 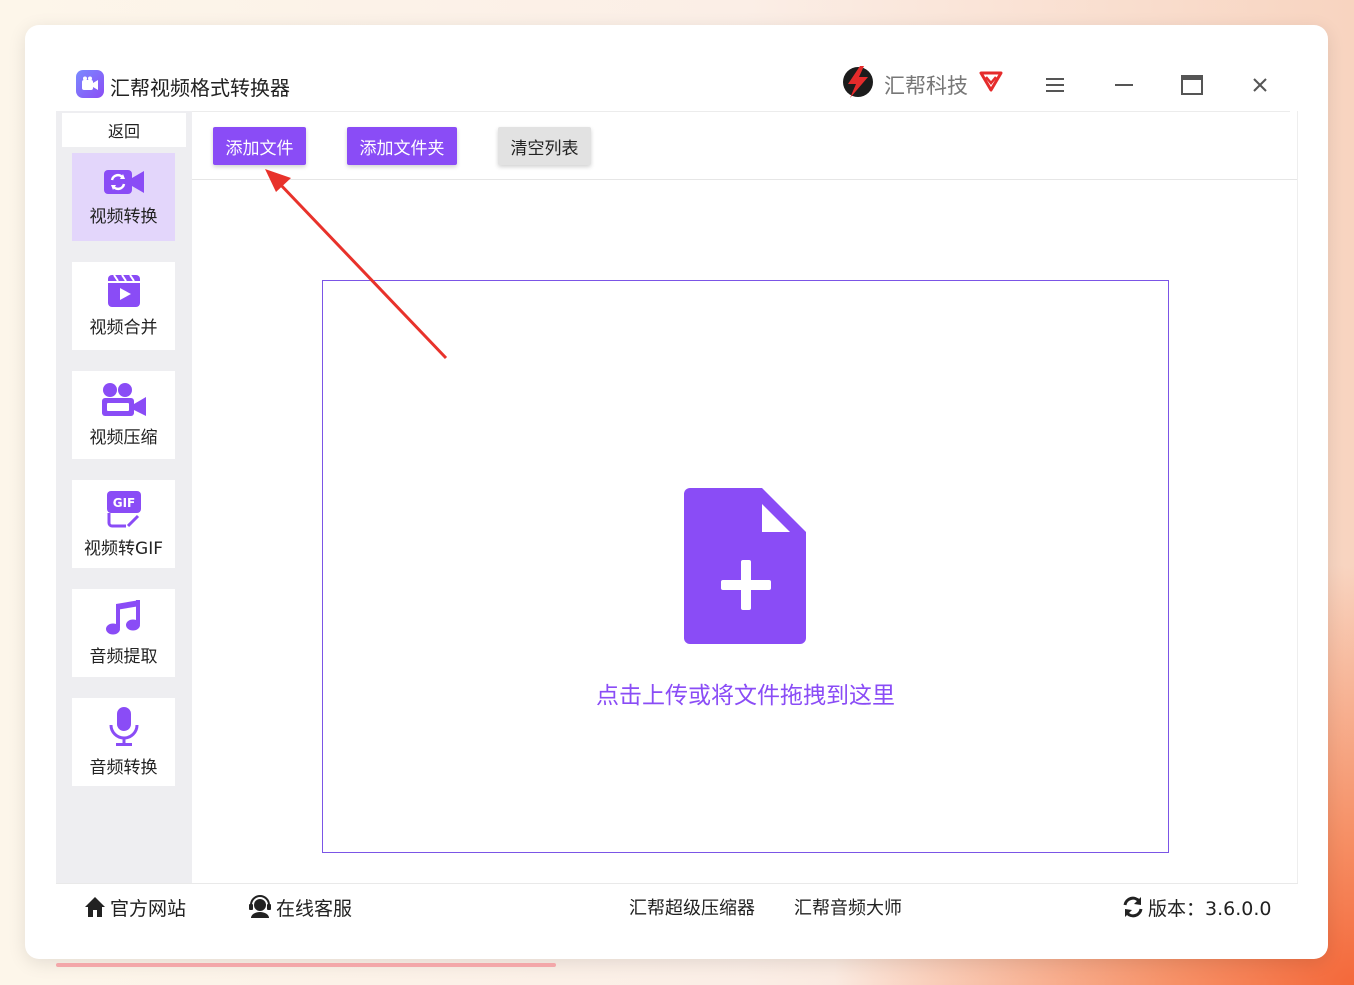 I want to click on sidebar-item-video-compress: 视频压缩, so click(x=123, y=415).